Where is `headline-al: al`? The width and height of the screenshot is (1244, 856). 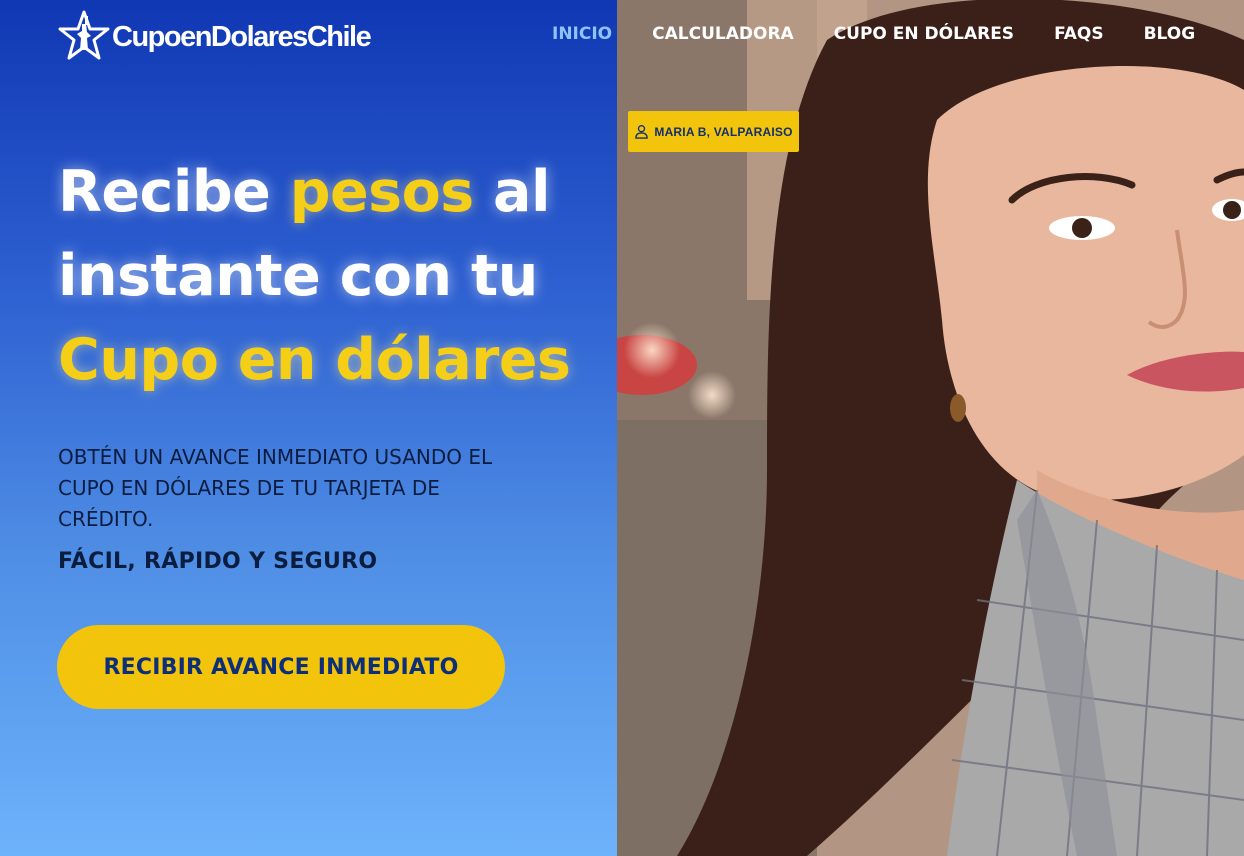 headline-al: al is located at coordinates (512, 192).